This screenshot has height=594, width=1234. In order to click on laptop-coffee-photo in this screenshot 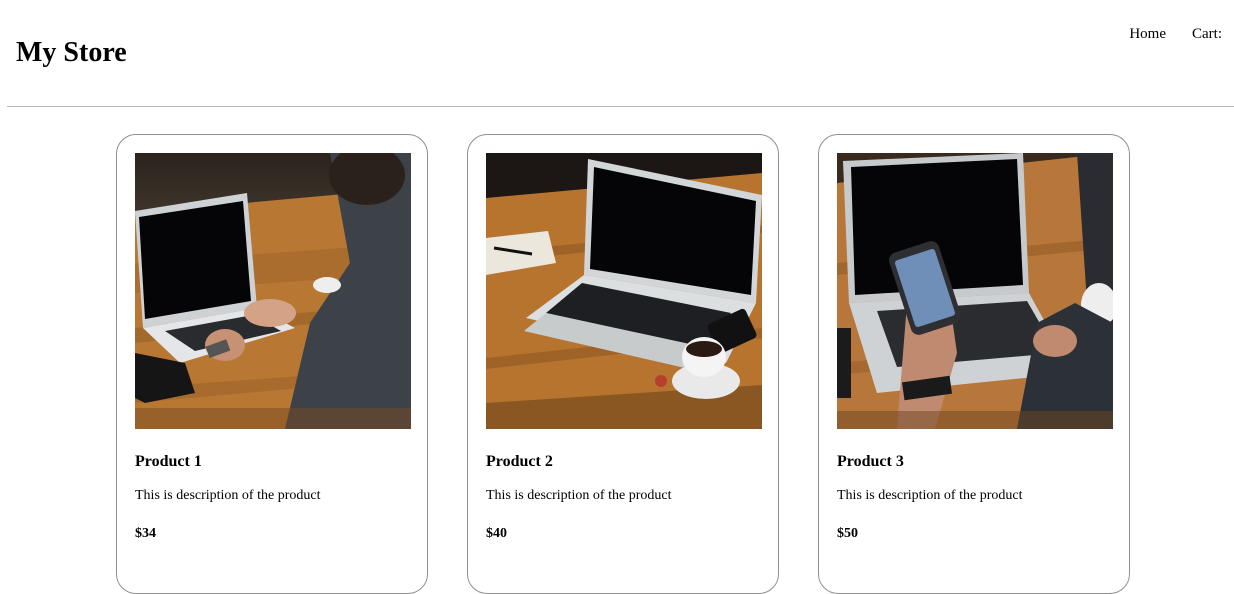, I will do `click(624, 291)`.